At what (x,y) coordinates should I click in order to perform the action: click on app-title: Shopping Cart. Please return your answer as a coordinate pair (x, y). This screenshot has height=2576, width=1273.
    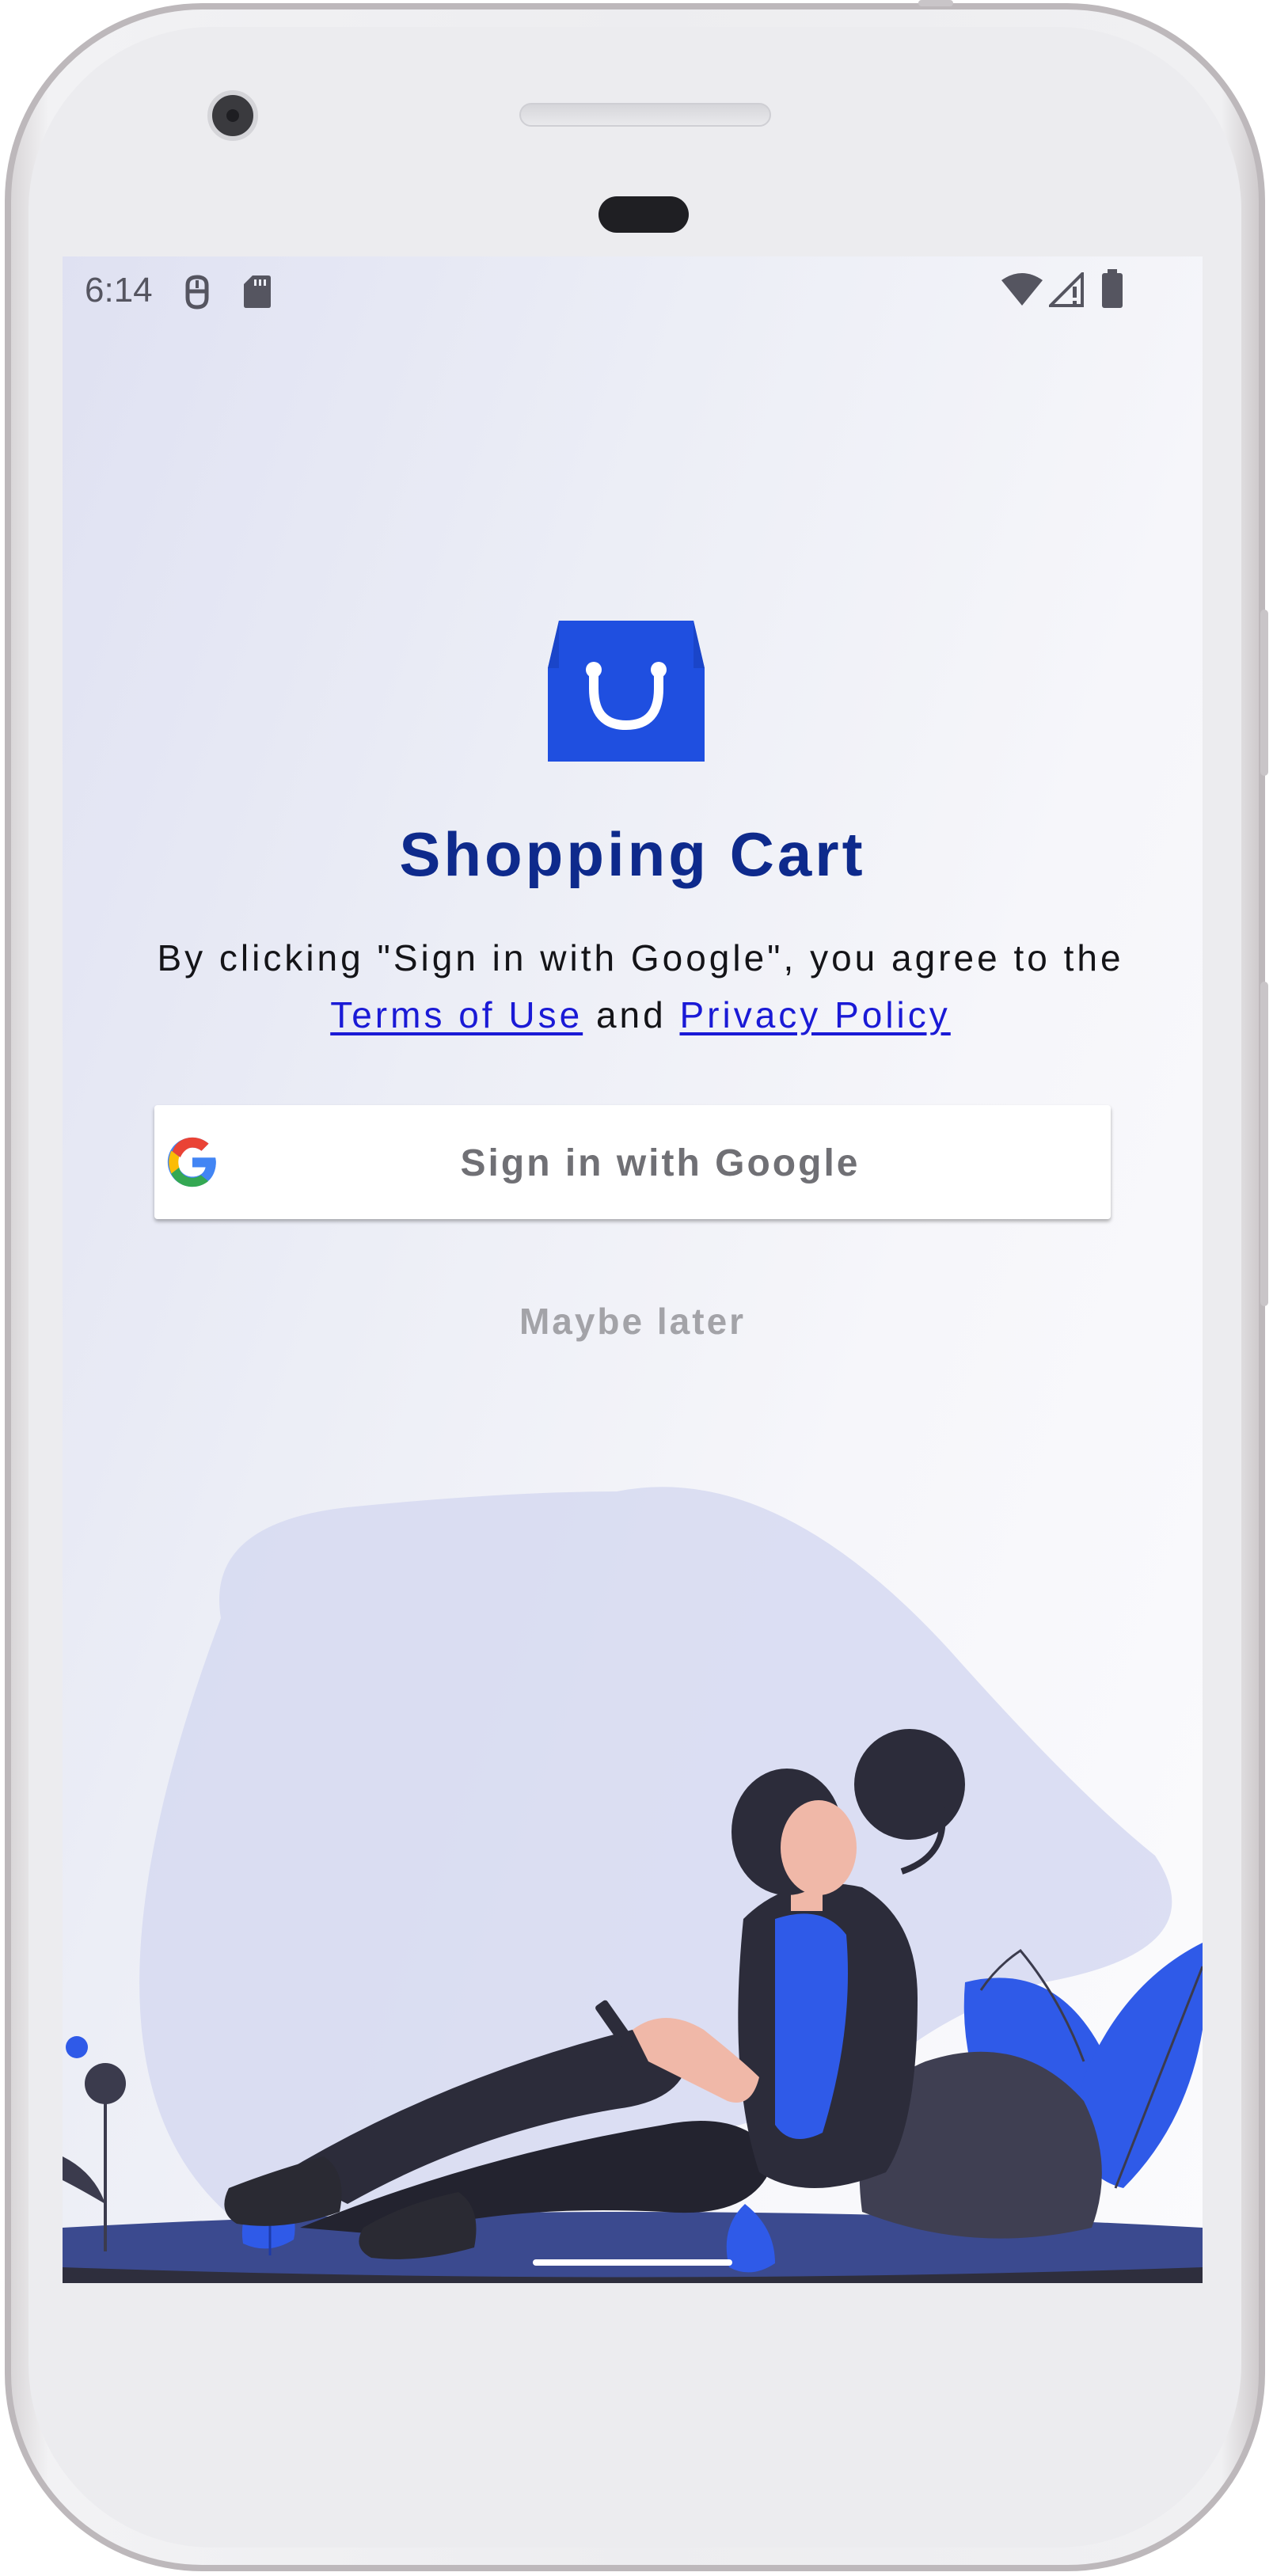
    Looking at the image, I should click on (632, 854).